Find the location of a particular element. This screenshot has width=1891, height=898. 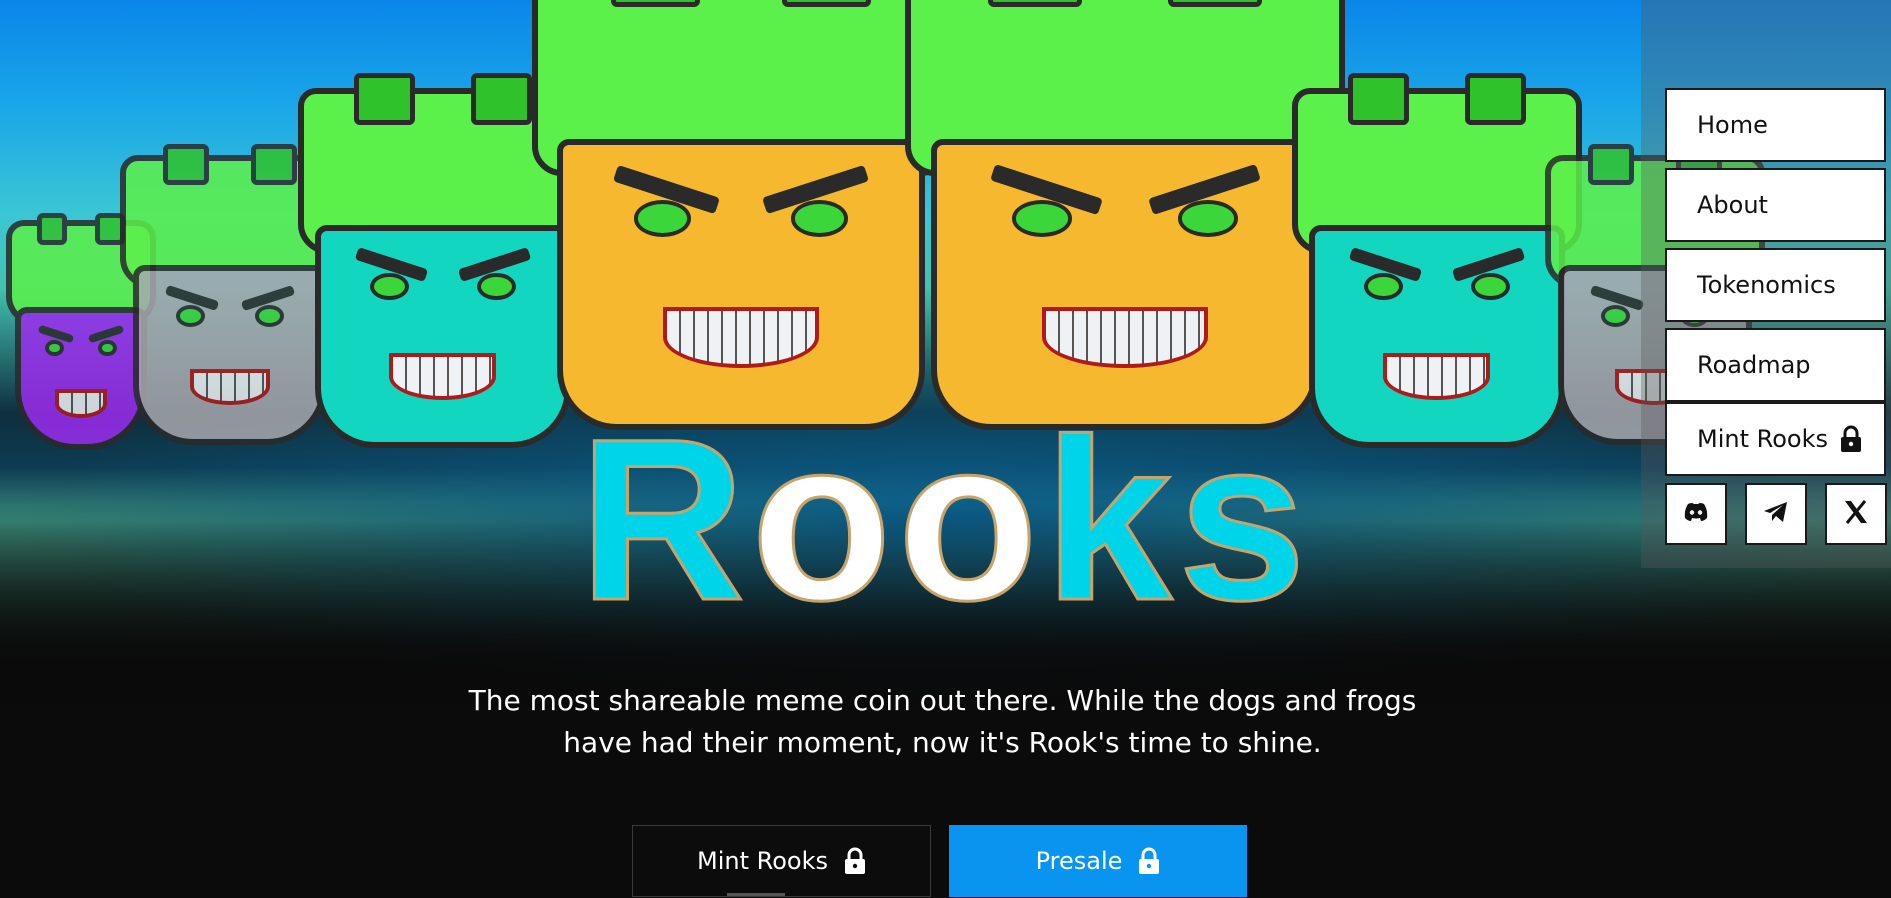

mint-rooks-button: Mint Rooks is located at coordinates (781, 861).